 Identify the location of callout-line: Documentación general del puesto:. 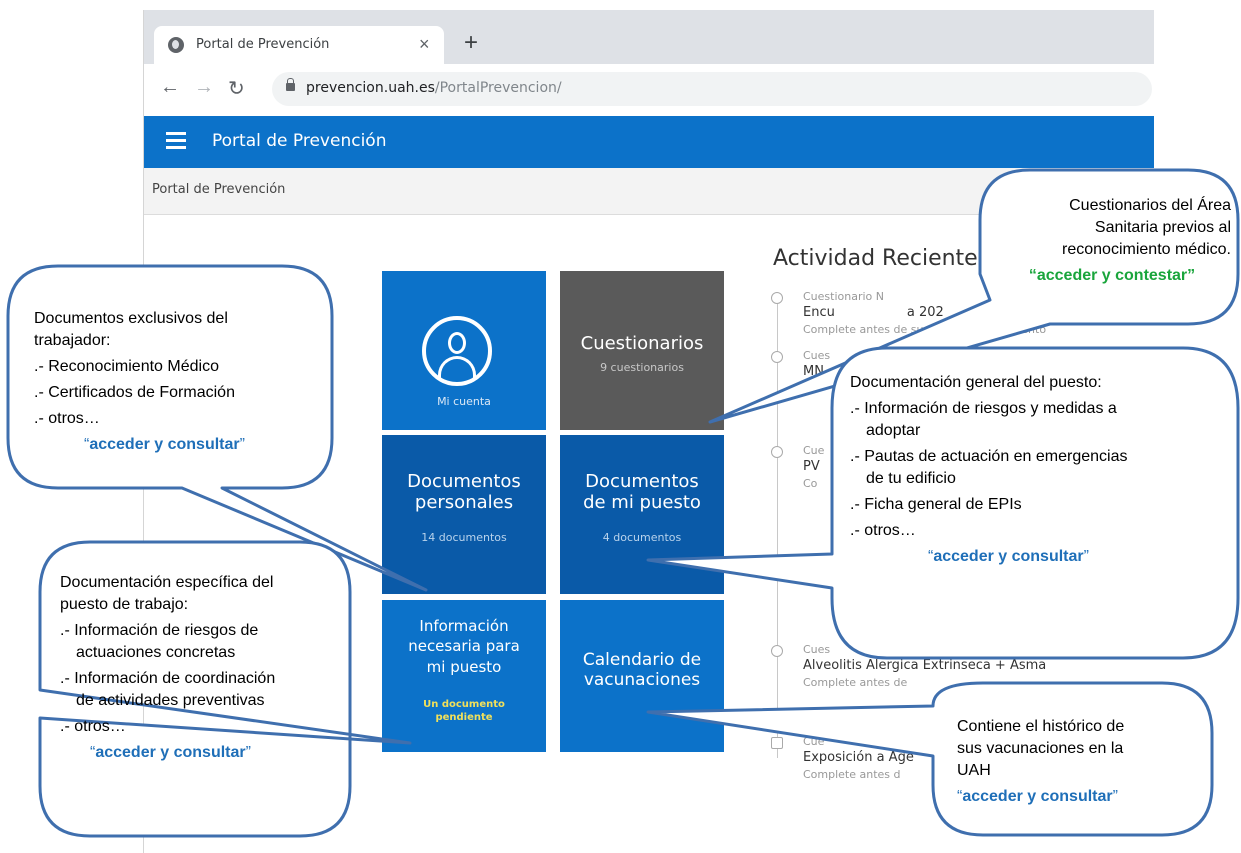
(976, 382).